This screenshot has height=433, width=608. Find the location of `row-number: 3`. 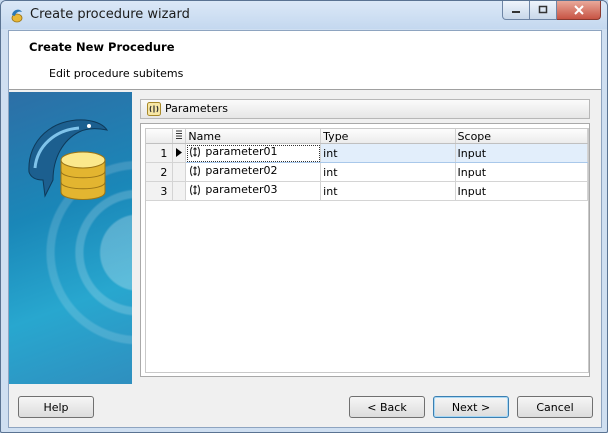

row-number: 3 is located at coordinates (160, 191).